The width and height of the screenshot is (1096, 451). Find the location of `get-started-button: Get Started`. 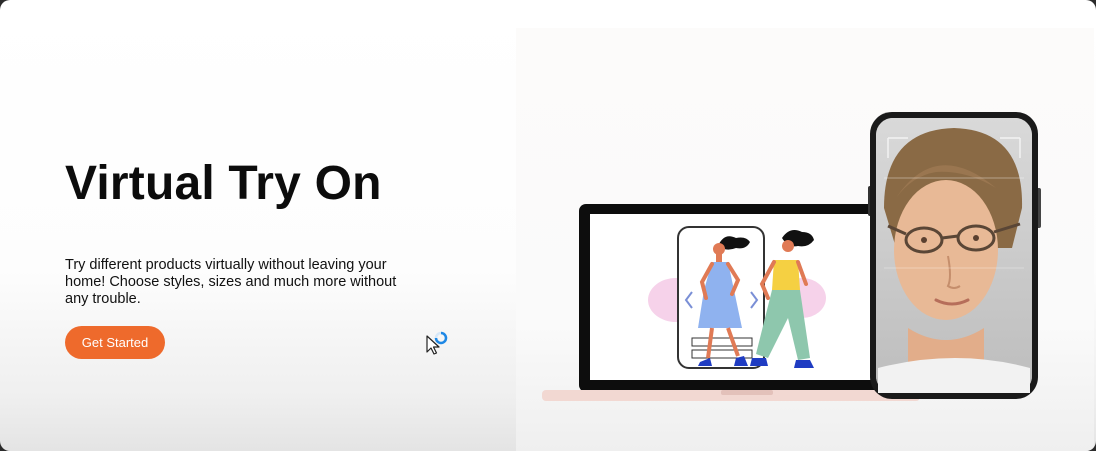

get-started-button: Get Started is located at coordinates (115, 342).